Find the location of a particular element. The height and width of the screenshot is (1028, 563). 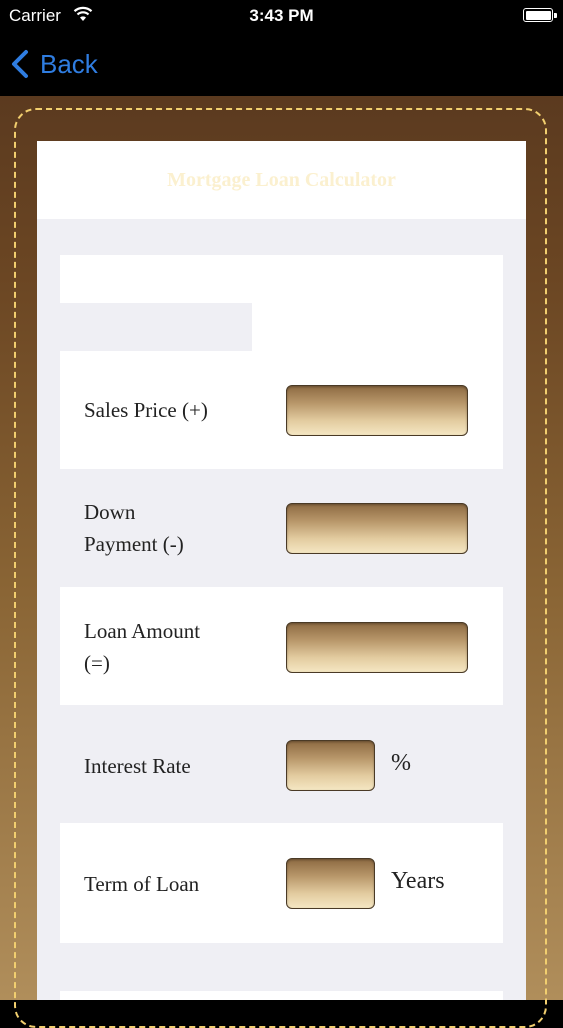

blank-row-left is located at coordinates (156, 327).